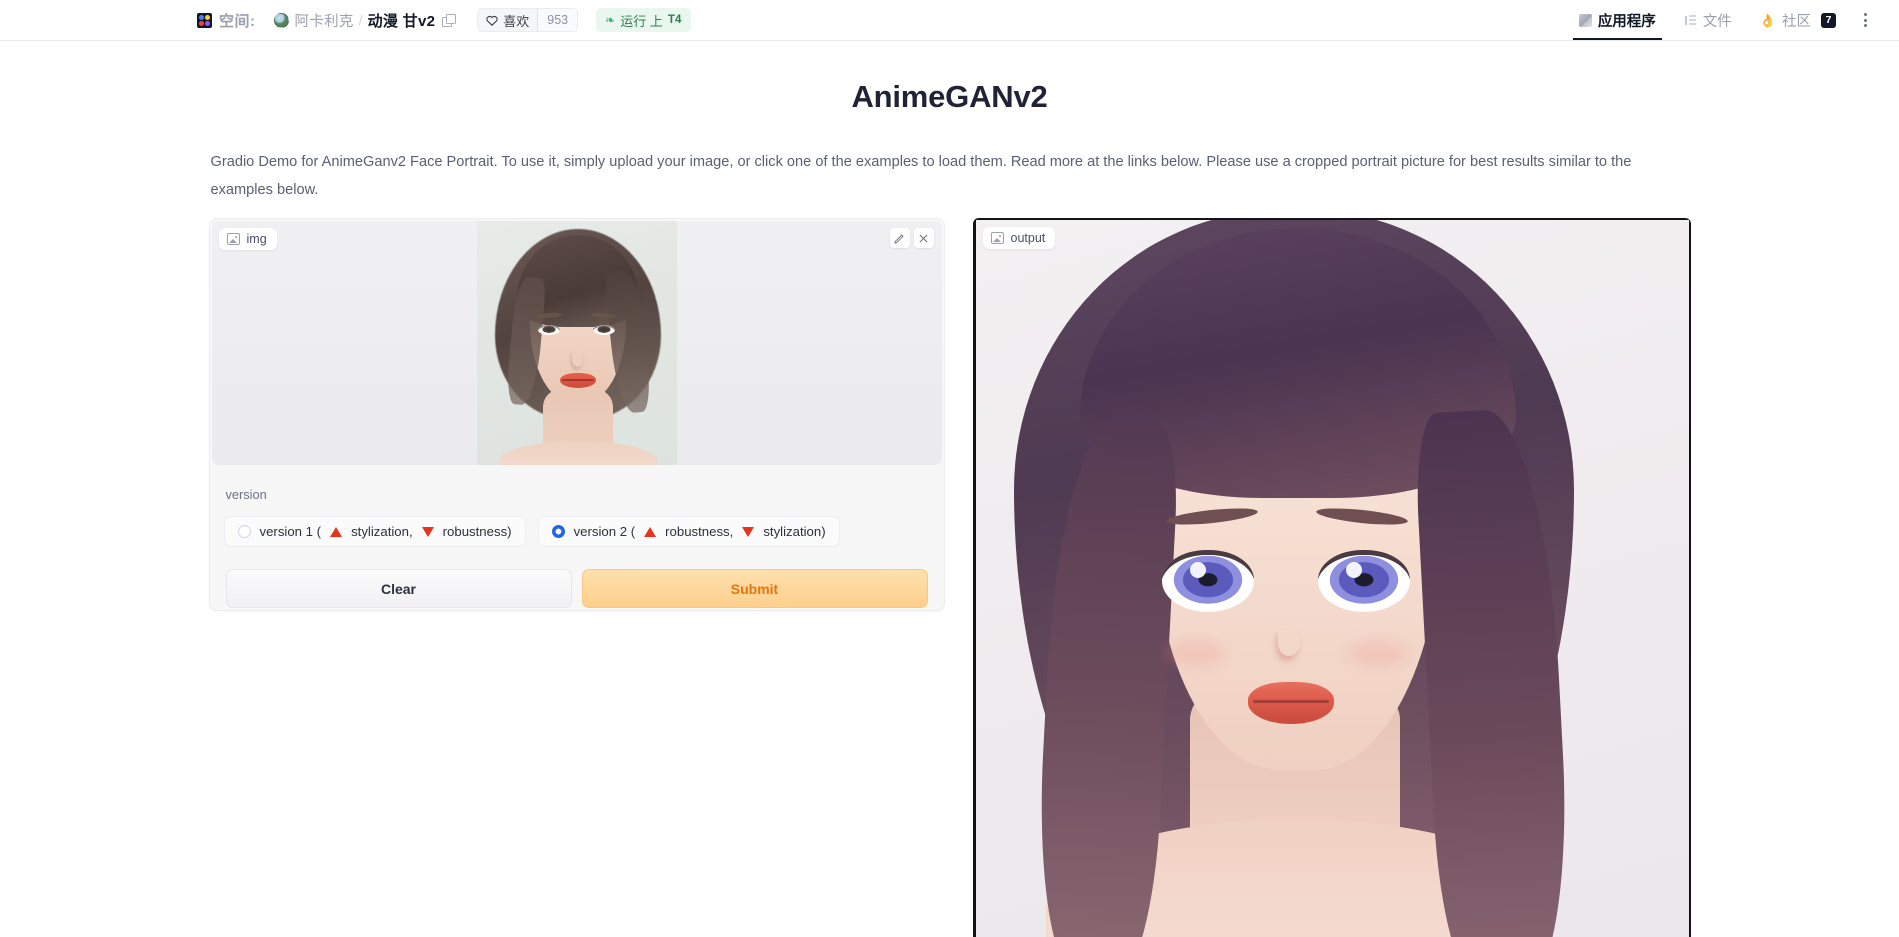  Describe the element at coordinates (699, 531) in the screenshot. I see `radio-version-2-up-text: robustness,` at that location.